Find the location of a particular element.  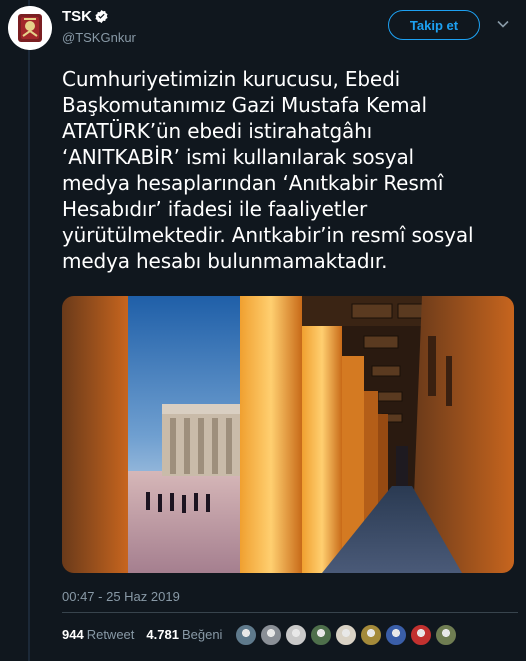

tweet-text-line: medya hesaplarından ‘Anıtkabir Resmî is located at coordinates (253, 183).